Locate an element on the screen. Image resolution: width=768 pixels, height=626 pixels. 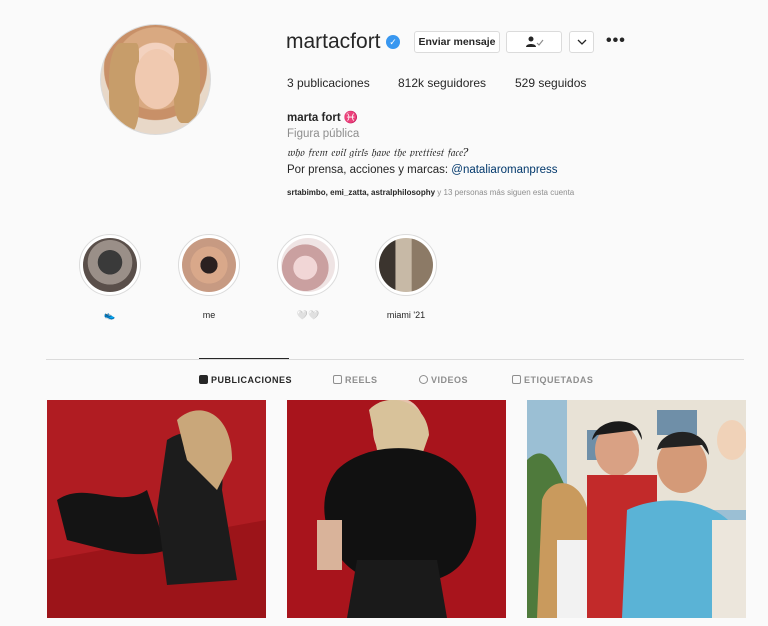
followers-count: 812k seguidores is located at coordinates (442, 83).